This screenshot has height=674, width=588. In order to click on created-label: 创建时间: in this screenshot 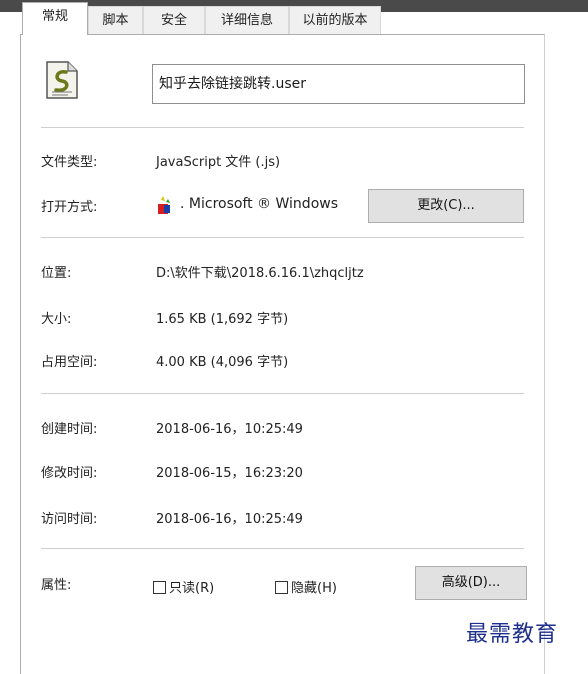, I will do `click(69, 429)`.